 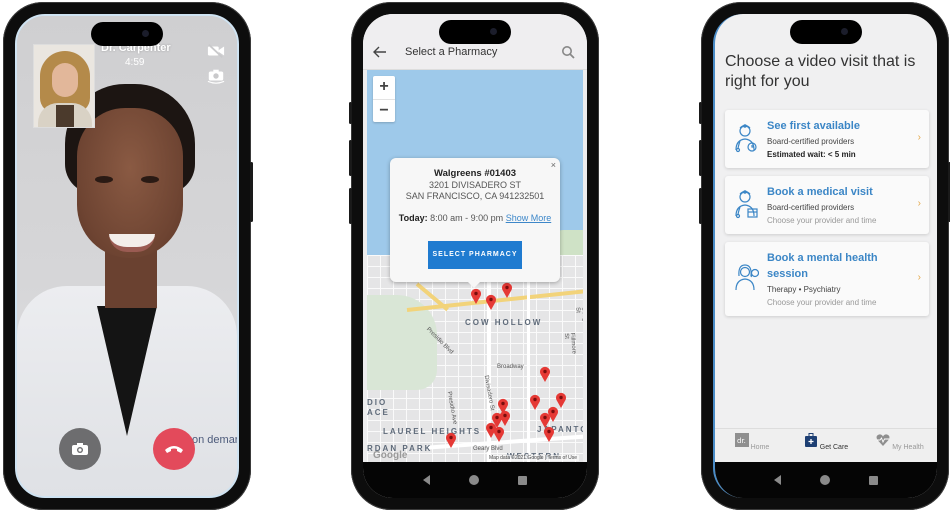 What do you see at coordinates (475, 196) in the screenshot?
I see `pharmacy-address-line2: SAN FRANCISCO, CA 941232501` at bounding box center [475, 196].